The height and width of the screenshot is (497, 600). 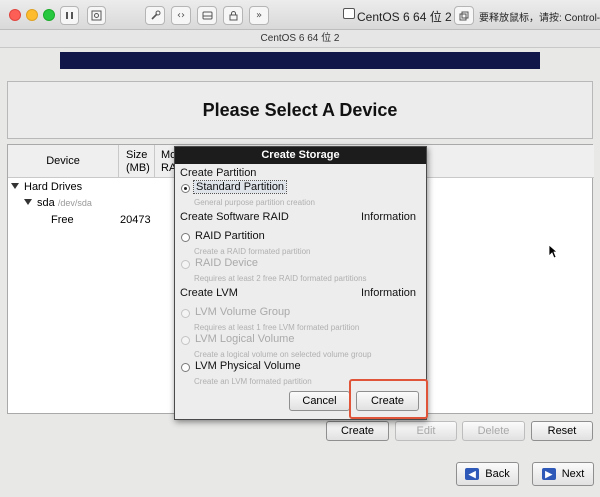 I want to click on pause-button, so click(x=69, y=15).